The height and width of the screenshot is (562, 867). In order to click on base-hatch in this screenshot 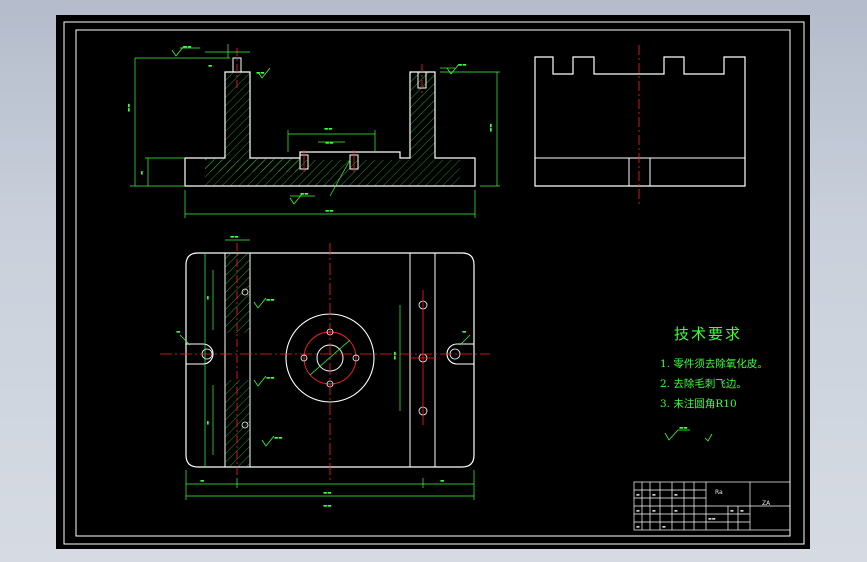, I will do `click(335, 173)`.